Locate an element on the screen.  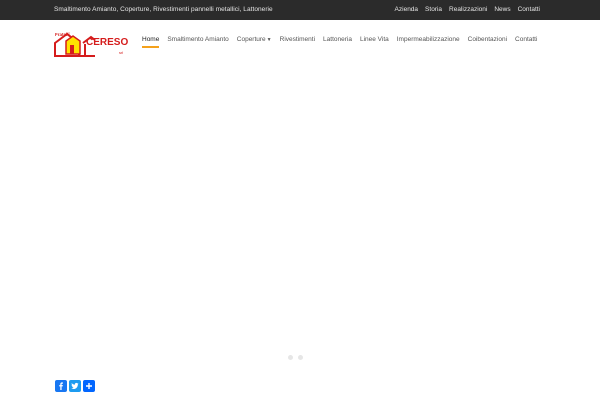
nav-item-smaltimento-amianto: Smaltimento Amianto is located at coordinates (197, 43).